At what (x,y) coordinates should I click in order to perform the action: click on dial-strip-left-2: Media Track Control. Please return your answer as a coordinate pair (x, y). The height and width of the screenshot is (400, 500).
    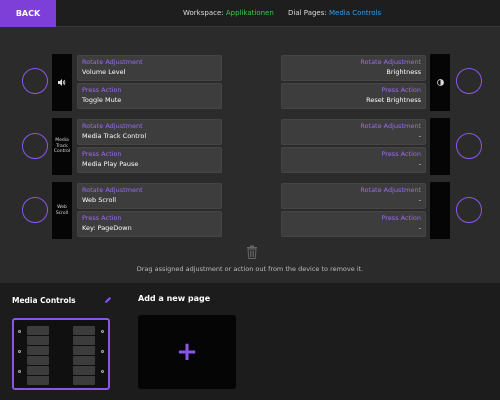
    Looking at the image, I should click on (62, 146).